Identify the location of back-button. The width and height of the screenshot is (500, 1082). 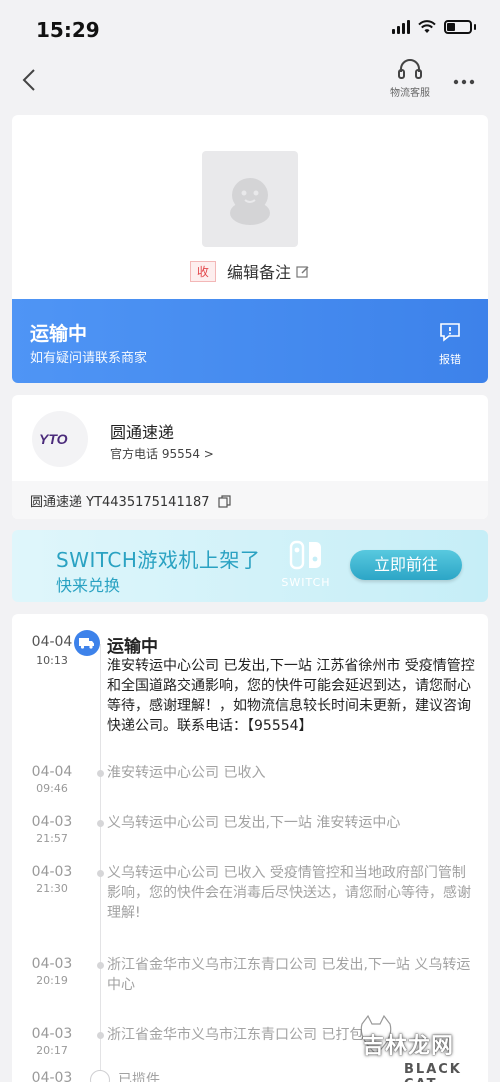
(30, 80).